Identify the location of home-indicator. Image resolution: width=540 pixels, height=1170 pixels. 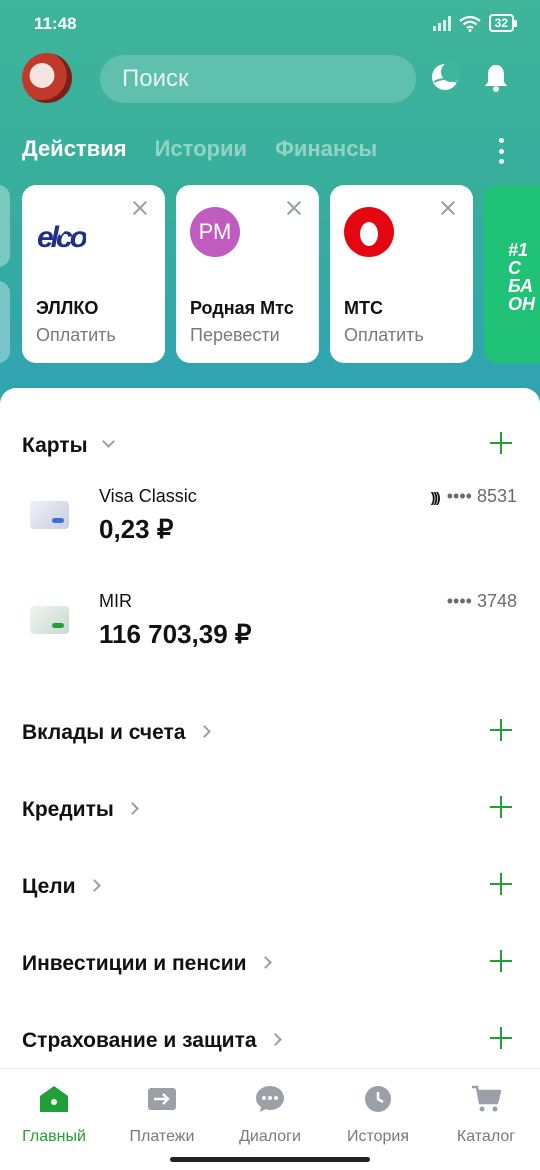
(270, 1159).